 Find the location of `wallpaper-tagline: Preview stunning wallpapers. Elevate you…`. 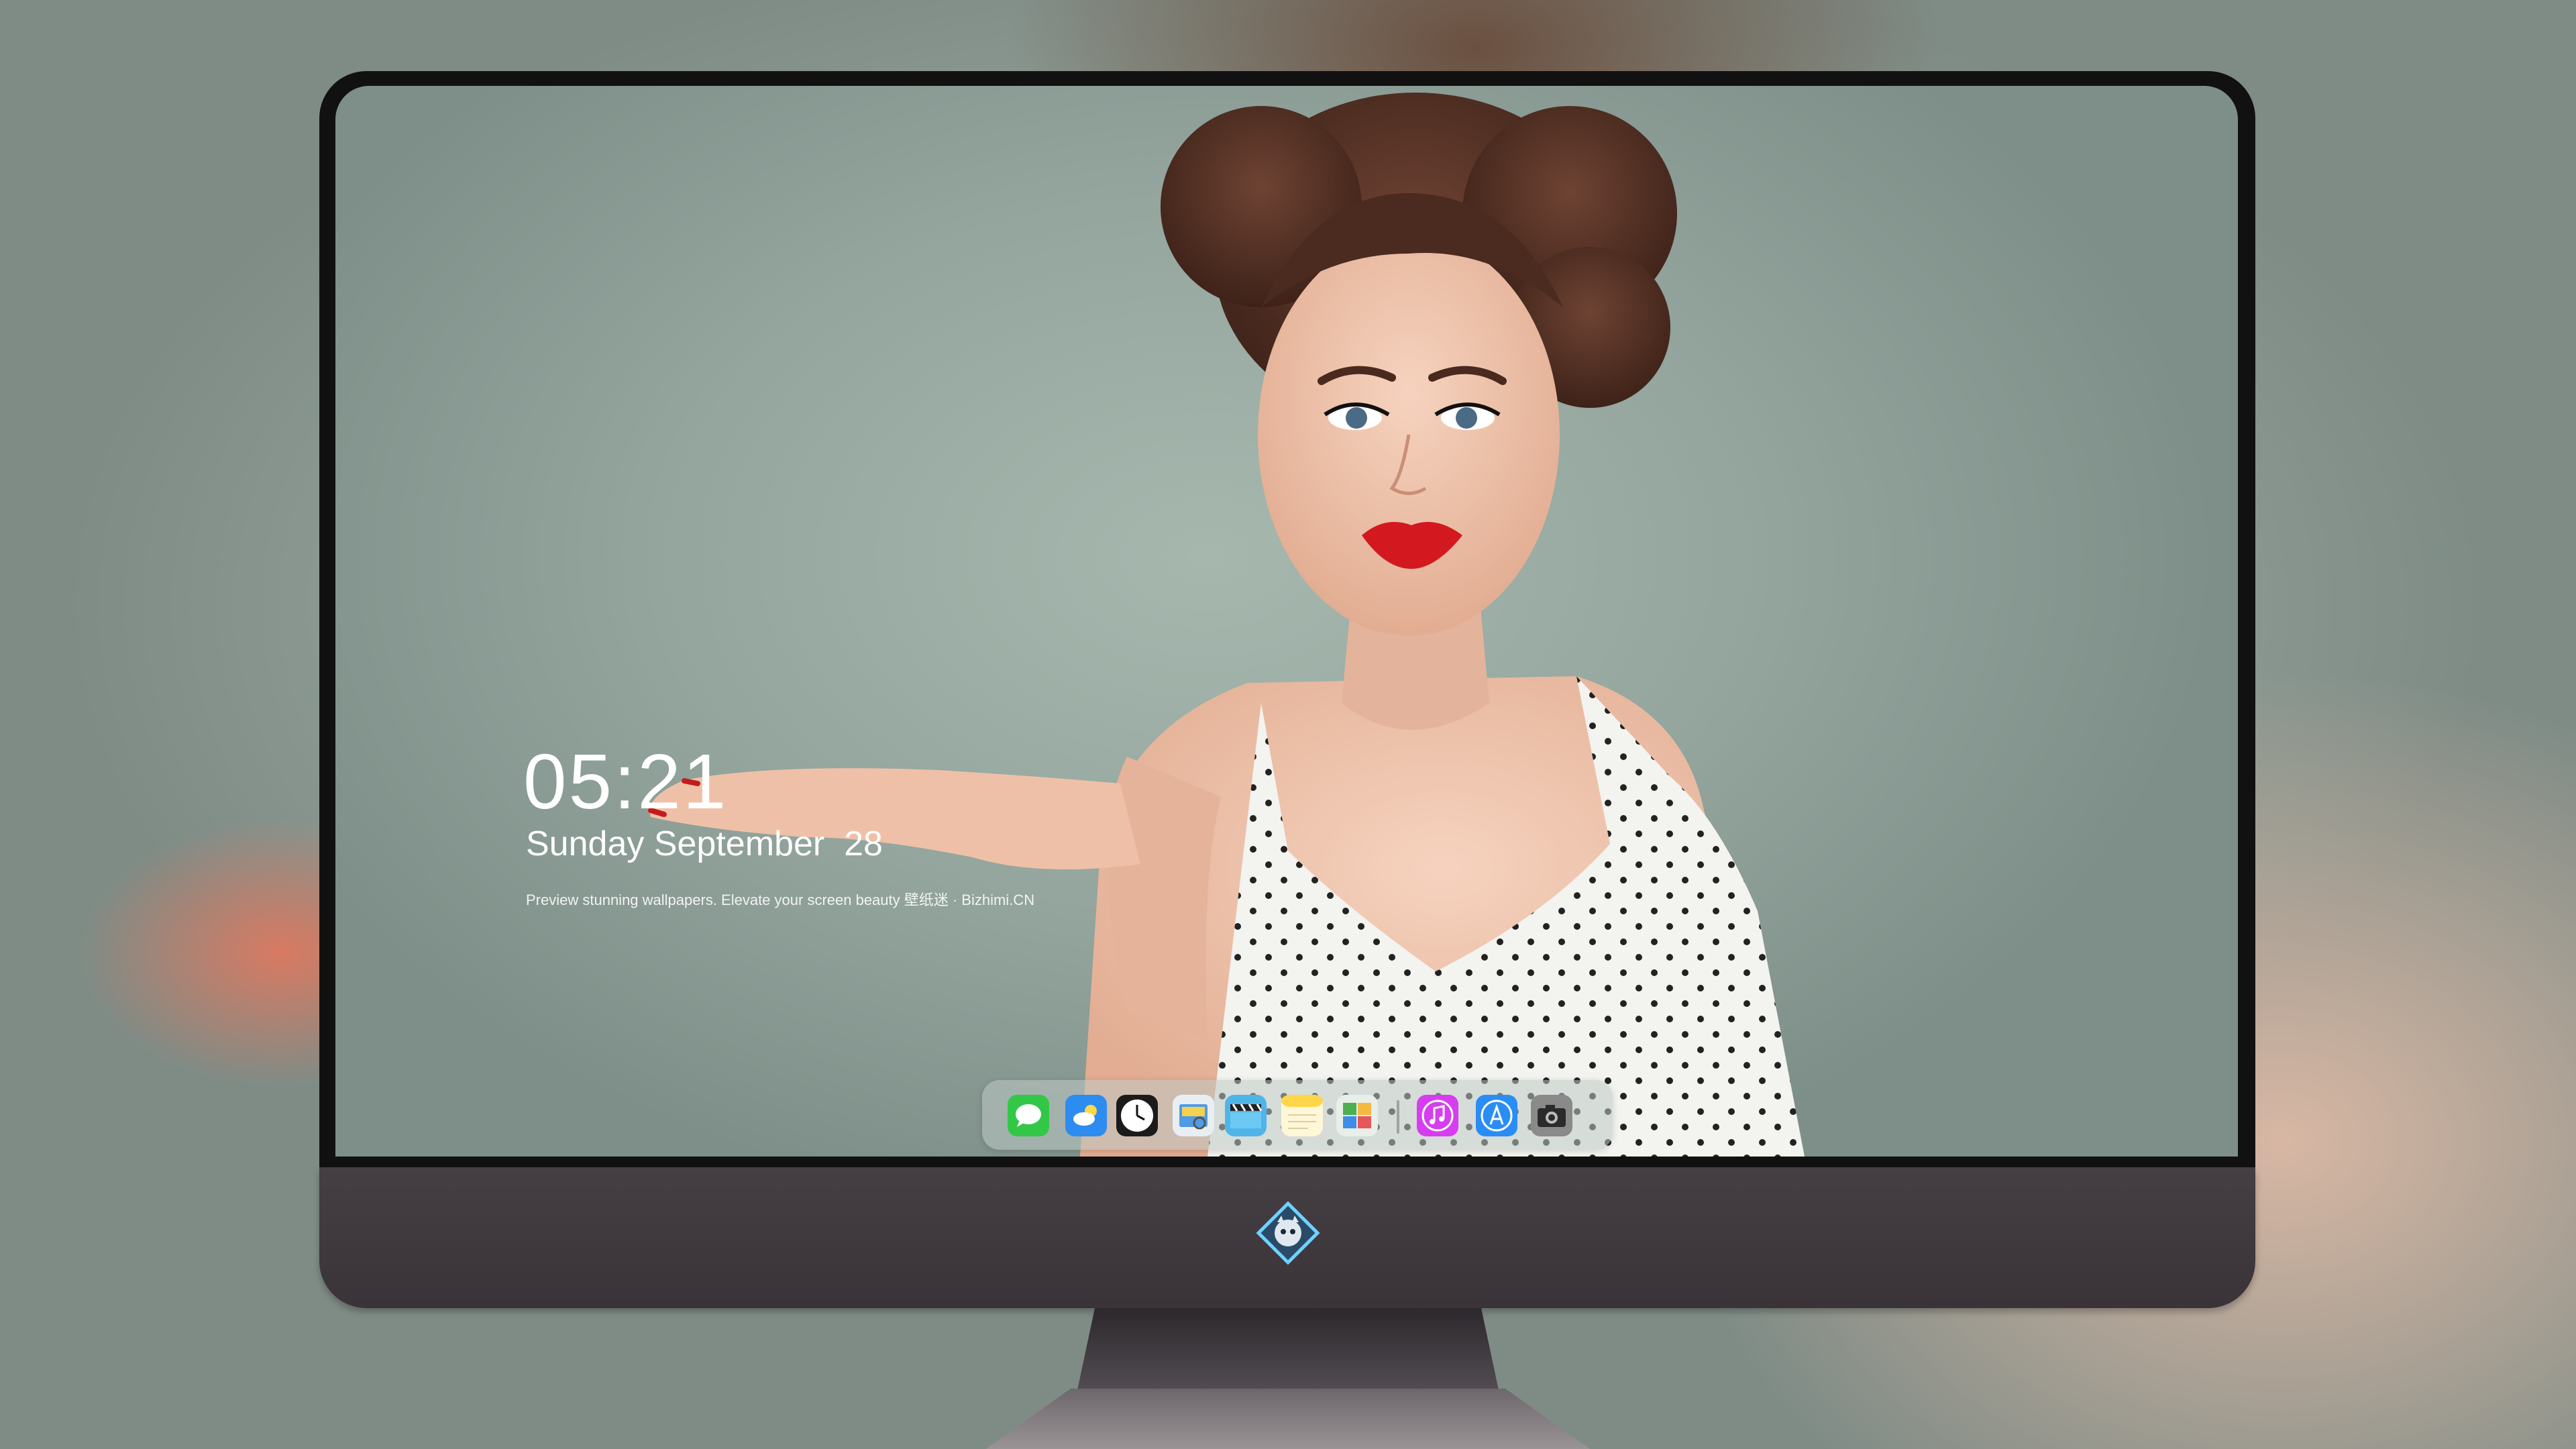

wallpaper-tagline: Preview stunning wallpapers. Elevate you… is located at coordinates (780, 900).